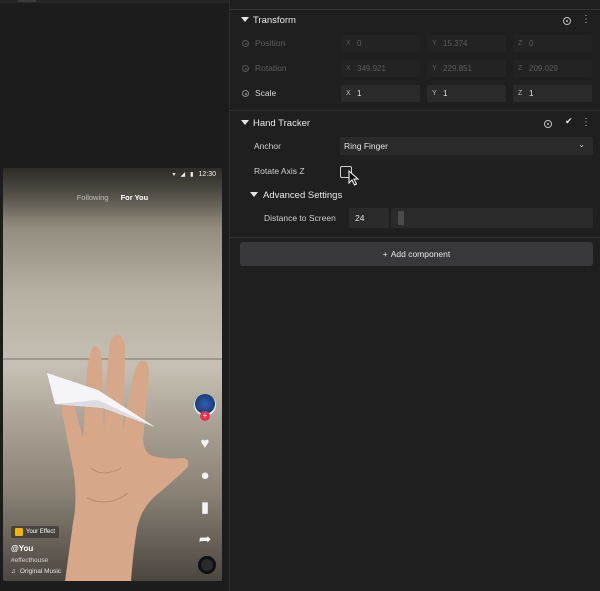 The width and height of the screenshot is (600, 591). Describe the element at coordinates (543, 68) in the screenshot. I see `rotation-z-value: 209.029` at that location.